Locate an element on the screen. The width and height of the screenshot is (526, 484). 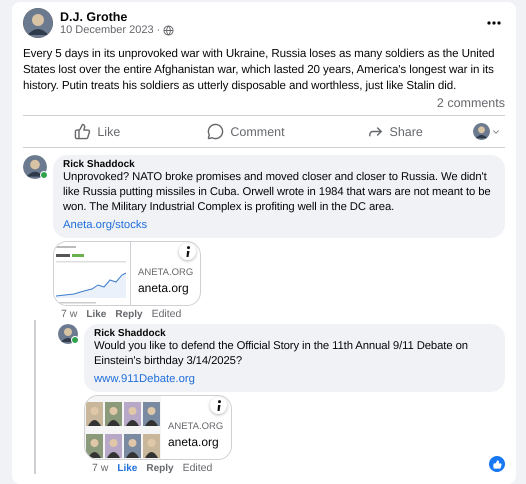
comment-text: Would you like to defend the Official Story in the 11th Annual 9/11 Debate on Einstein's birthday 3/14/2025? is located at coordinates (281, 354).